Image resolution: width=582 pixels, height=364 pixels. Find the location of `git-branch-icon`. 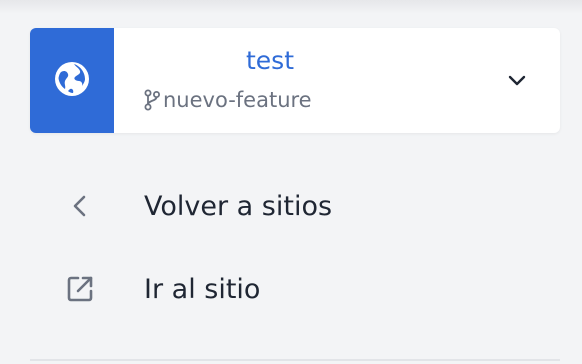

git-branch-icon is located at coordinates (152, 100).